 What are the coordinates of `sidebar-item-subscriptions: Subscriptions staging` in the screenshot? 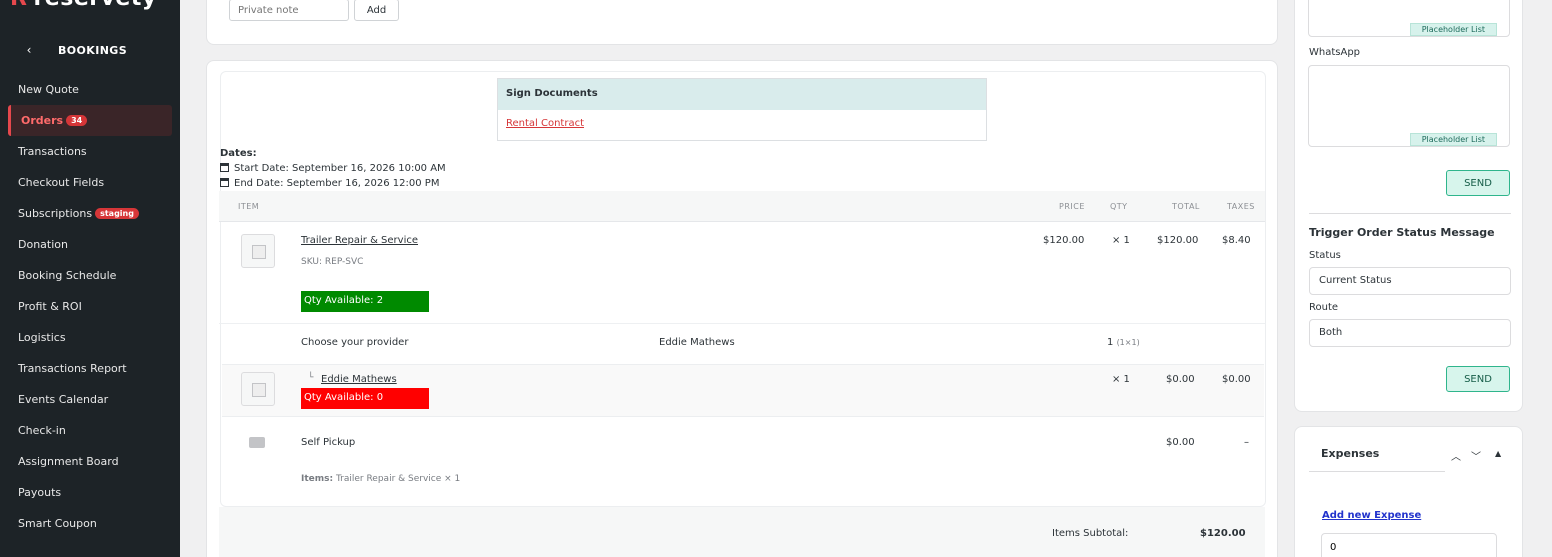 It's located at (90, 213).